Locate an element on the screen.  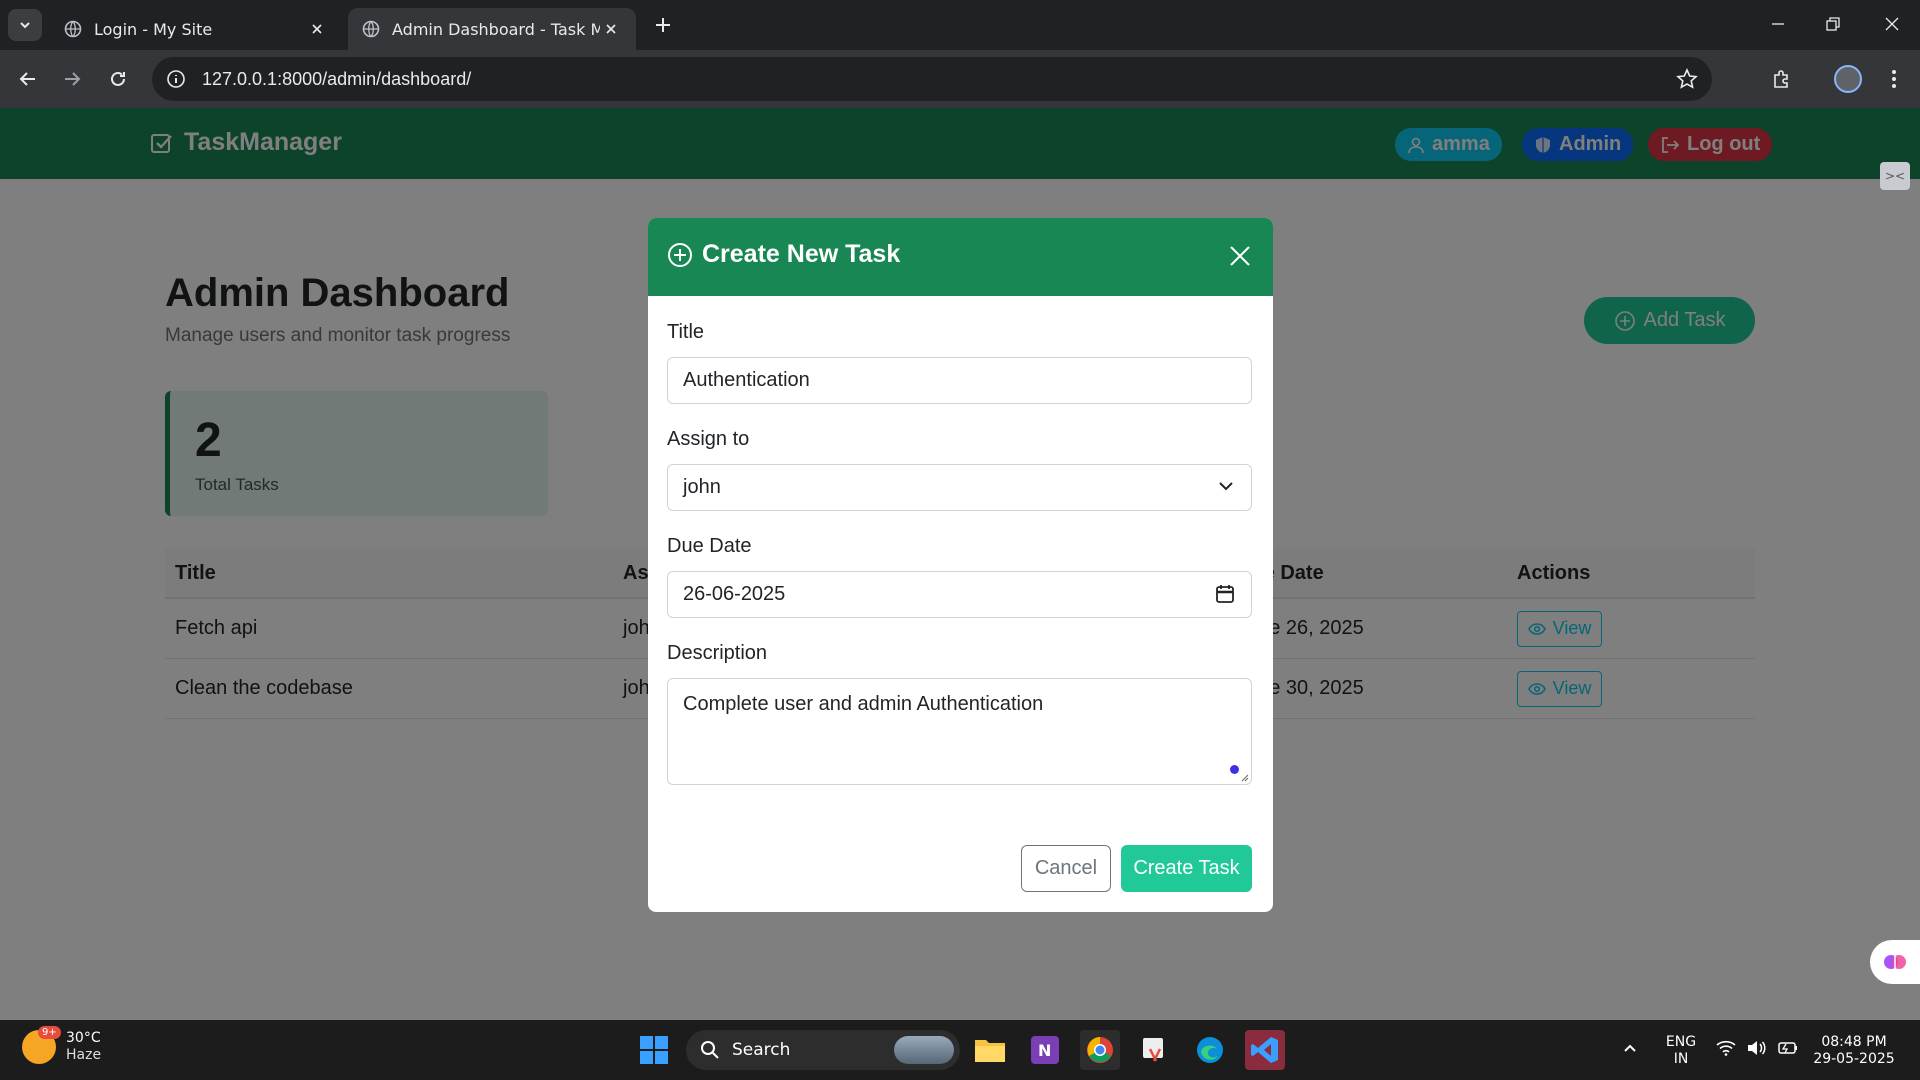
onenote-icon: N is located at coordinates (1045, 1050).